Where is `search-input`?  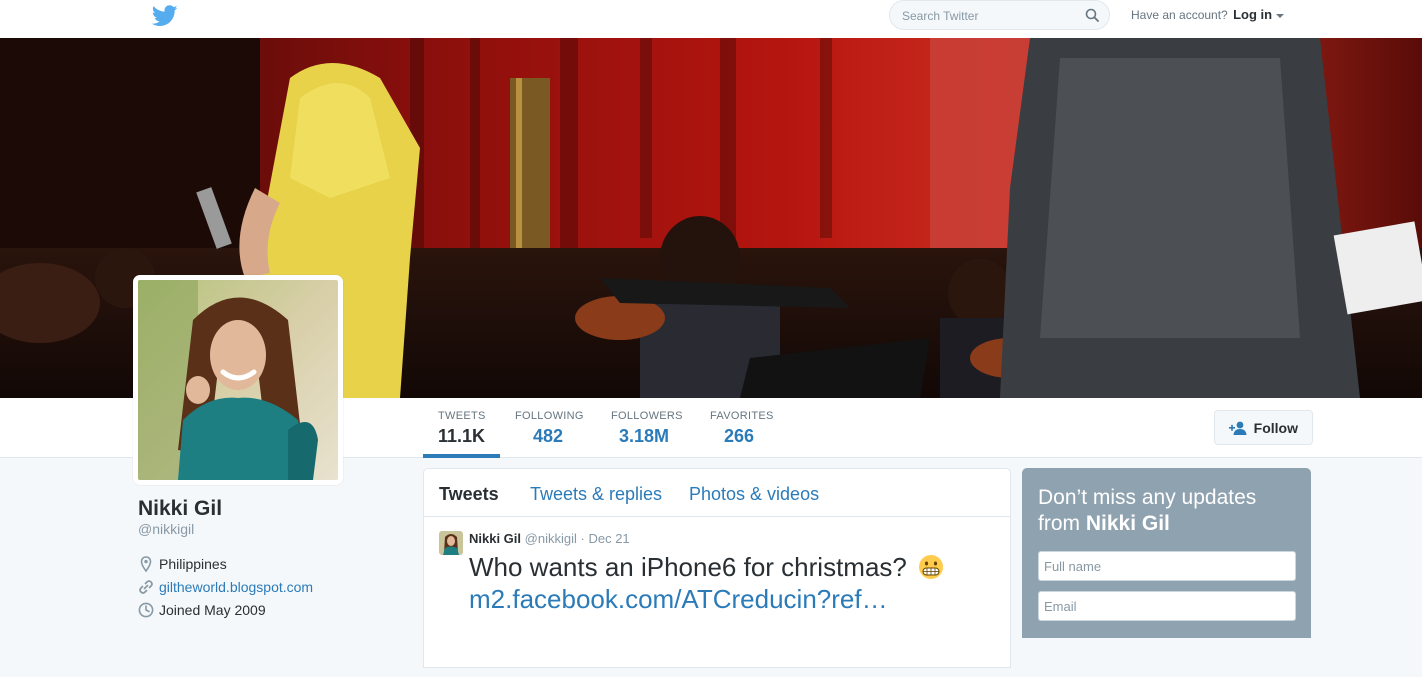 search-input is located at coordinates (987, 16).